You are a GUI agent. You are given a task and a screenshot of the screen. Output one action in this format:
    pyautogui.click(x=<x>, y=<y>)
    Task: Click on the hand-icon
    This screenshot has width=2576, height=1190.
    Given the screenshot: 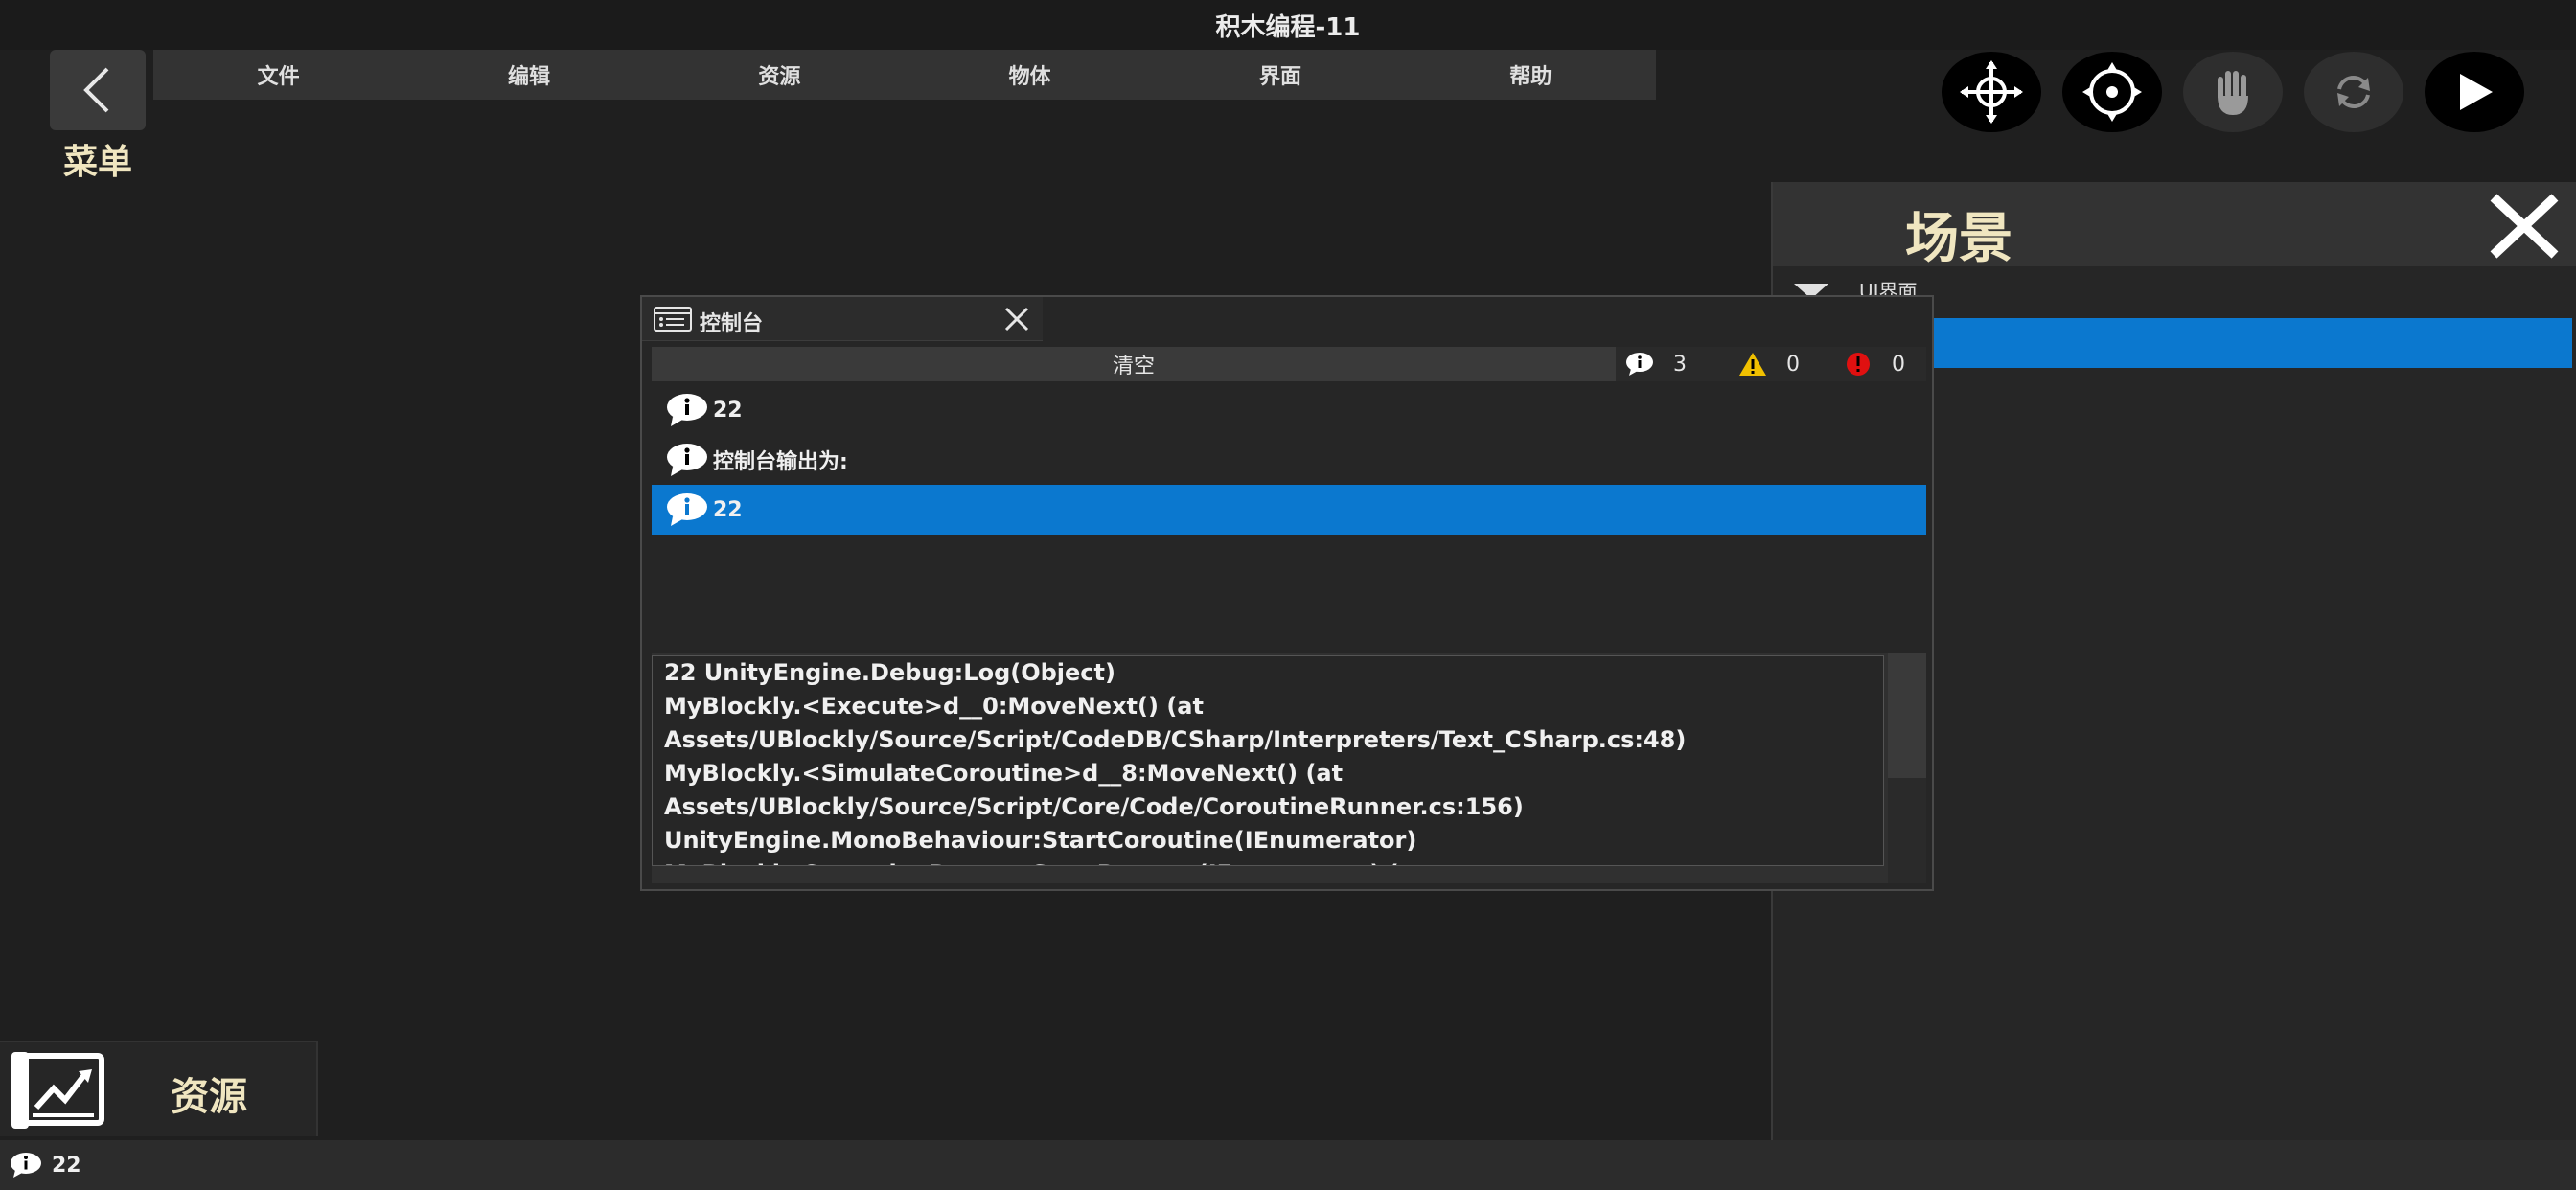 What is the action you would take?
    pyautogui.click(x=2233, y=93)
    